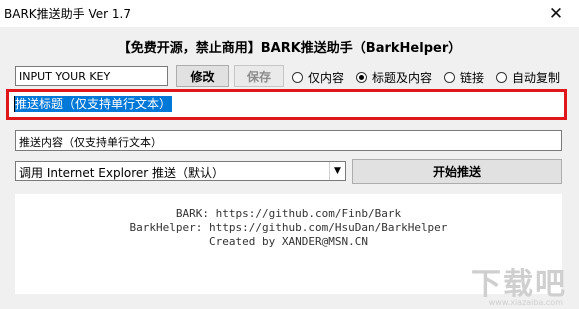  Describe the element at coordinates (202, 76) in the screenshot. I see `modify-button: 修改` at that location.